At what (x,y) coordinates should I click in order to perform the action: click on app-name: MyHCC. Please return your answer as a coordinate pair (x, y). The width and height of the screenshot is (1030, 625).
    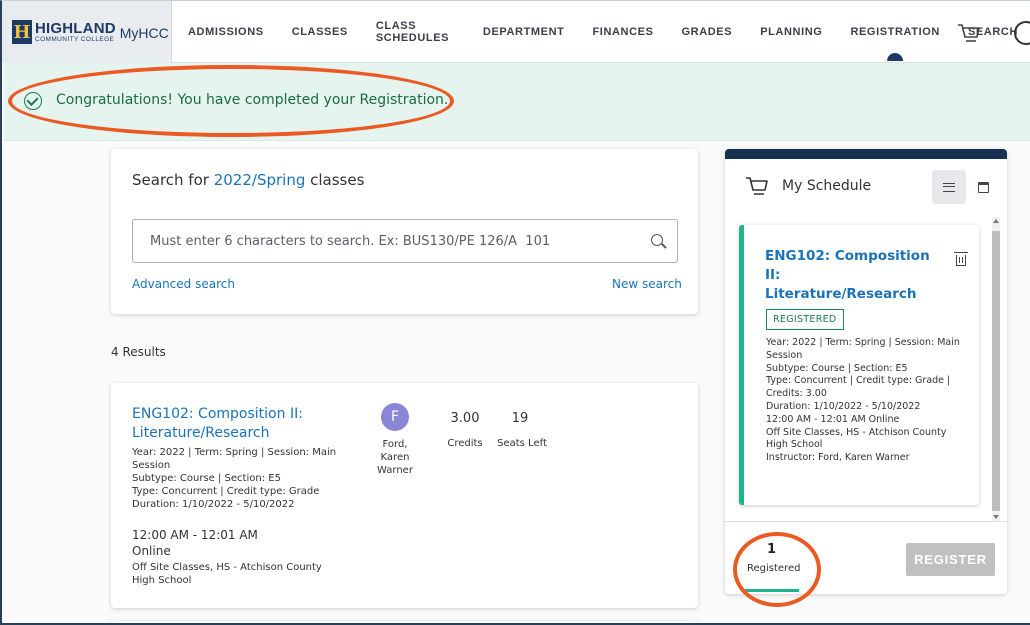
    Looking at the image, I should click on (144, 33).